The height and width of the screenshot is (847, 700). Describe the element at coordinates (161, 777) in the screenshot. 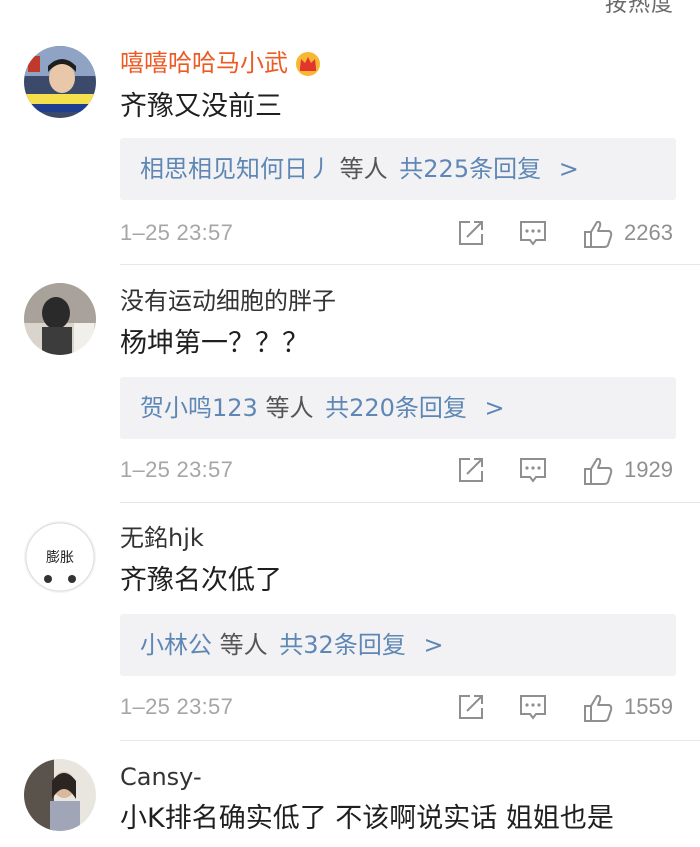

I see `username: Cansy-` at that location.